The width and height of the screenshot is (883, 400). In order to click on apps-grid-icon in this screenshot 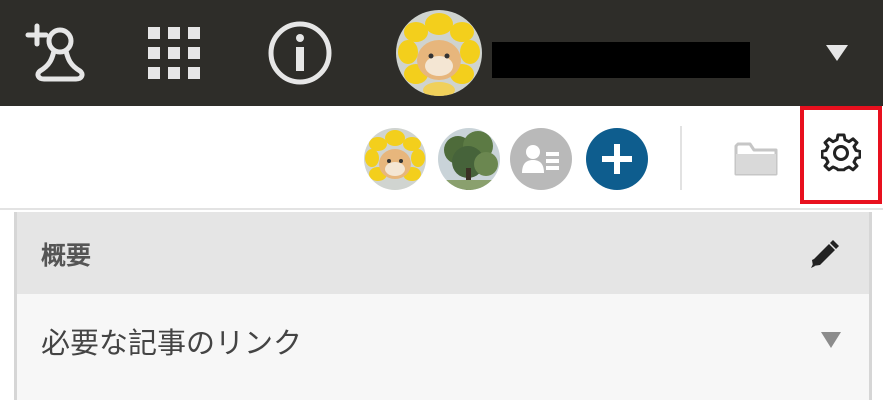, I will do `click(174, 53)`.